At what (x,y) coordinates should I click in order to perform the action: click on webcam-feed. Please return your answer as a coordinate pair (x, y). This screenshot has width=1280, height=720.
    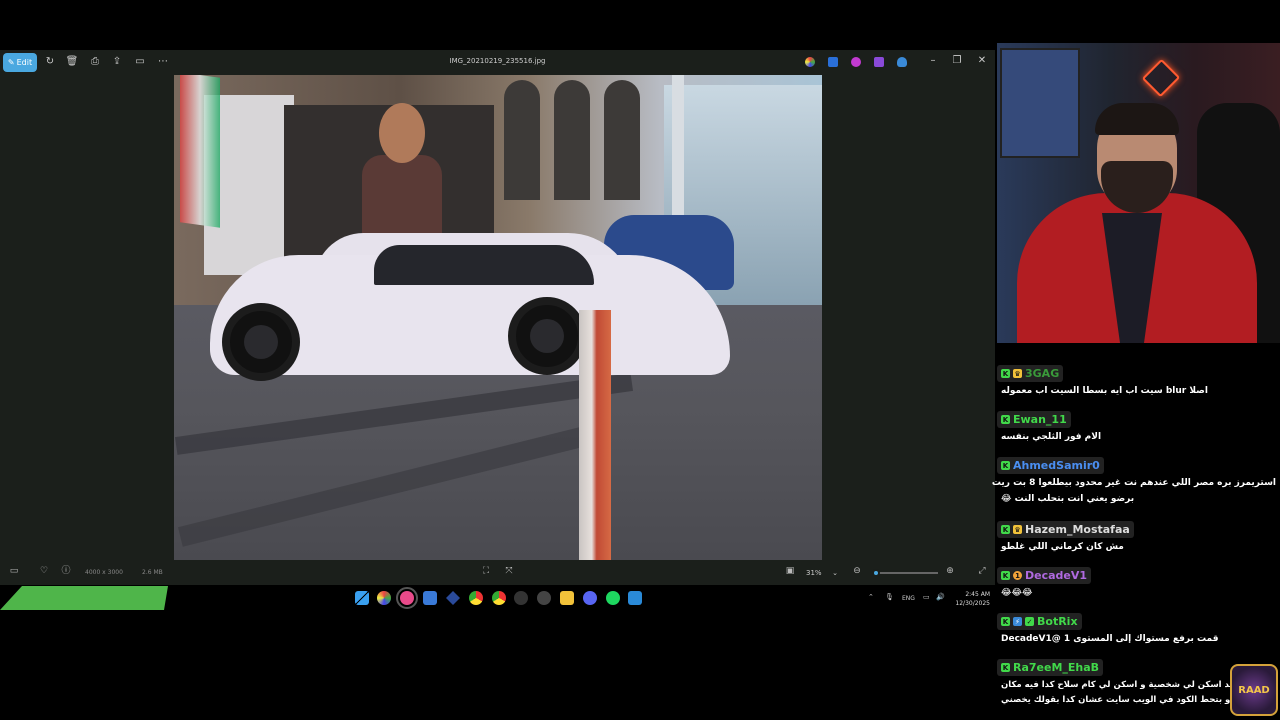
    Looking at the image, I should click on (1138, 193).